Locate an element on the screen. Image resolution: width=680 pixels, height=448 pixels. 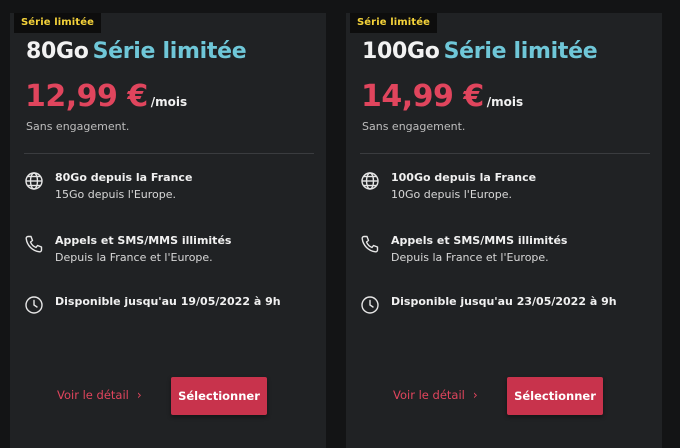
offer-title: 100Go Série limitée is located at coordinates (480, 51).